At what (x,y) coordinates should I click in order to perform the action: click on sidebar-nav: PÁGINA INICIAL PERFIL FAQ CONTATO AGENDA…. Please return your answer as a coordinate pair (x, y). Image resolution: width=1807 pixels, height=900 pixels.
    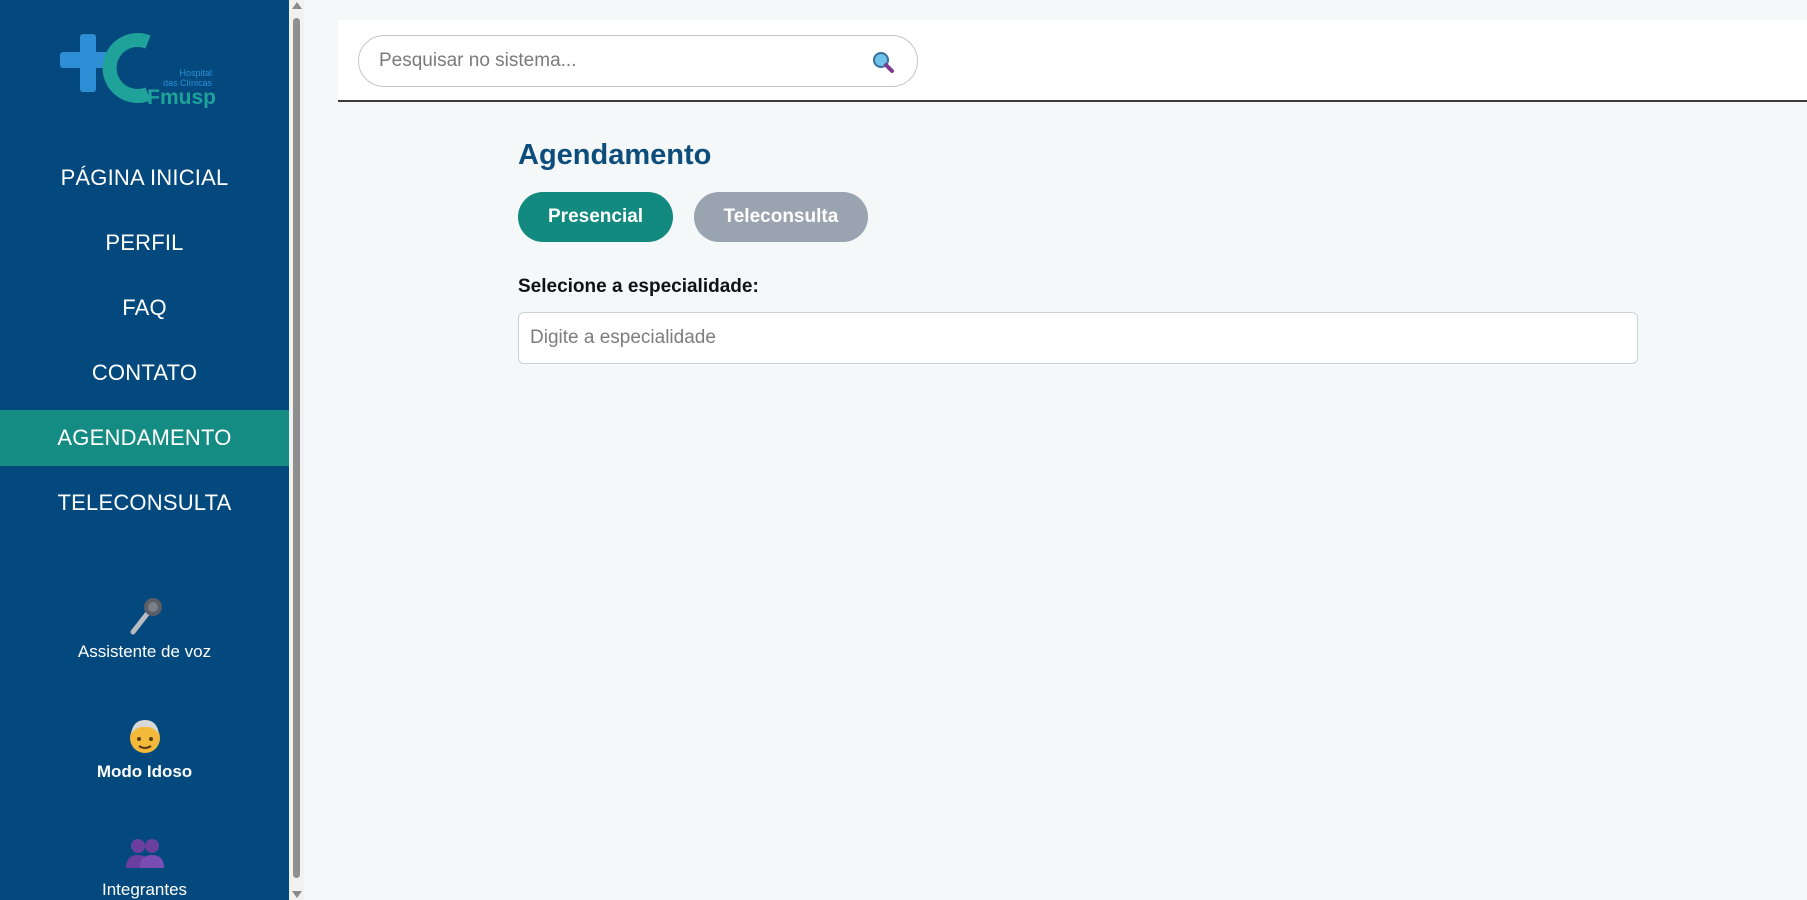
    Looking at the image, I should click on (144, 345).